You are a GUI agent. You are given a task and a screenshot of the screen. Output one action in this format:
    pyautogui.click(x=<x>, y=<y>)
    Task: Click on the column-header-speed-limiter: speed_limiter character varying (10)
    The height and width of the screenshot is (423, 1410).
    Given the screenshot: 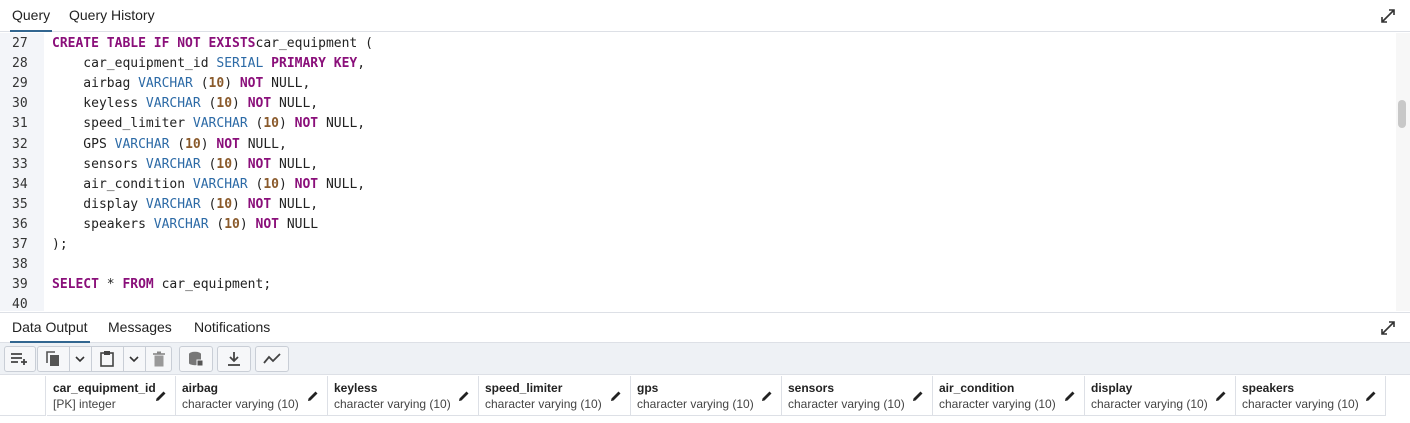 What is the action you would take?
    pyautogui.click(x=555, y=396)
    